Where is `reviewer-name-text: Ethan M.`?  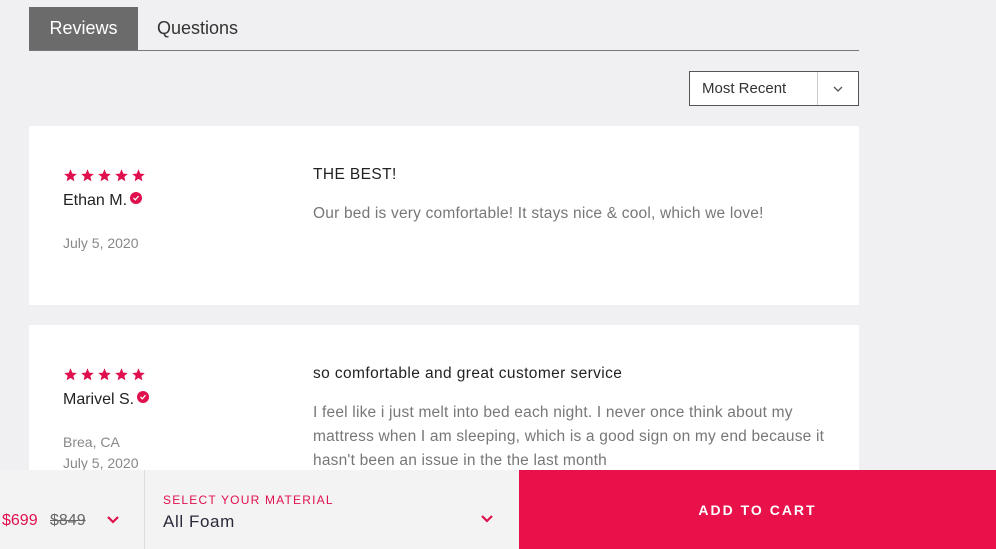 reviewer-name-text: Ethan M. is located at coordinates (95, 200).